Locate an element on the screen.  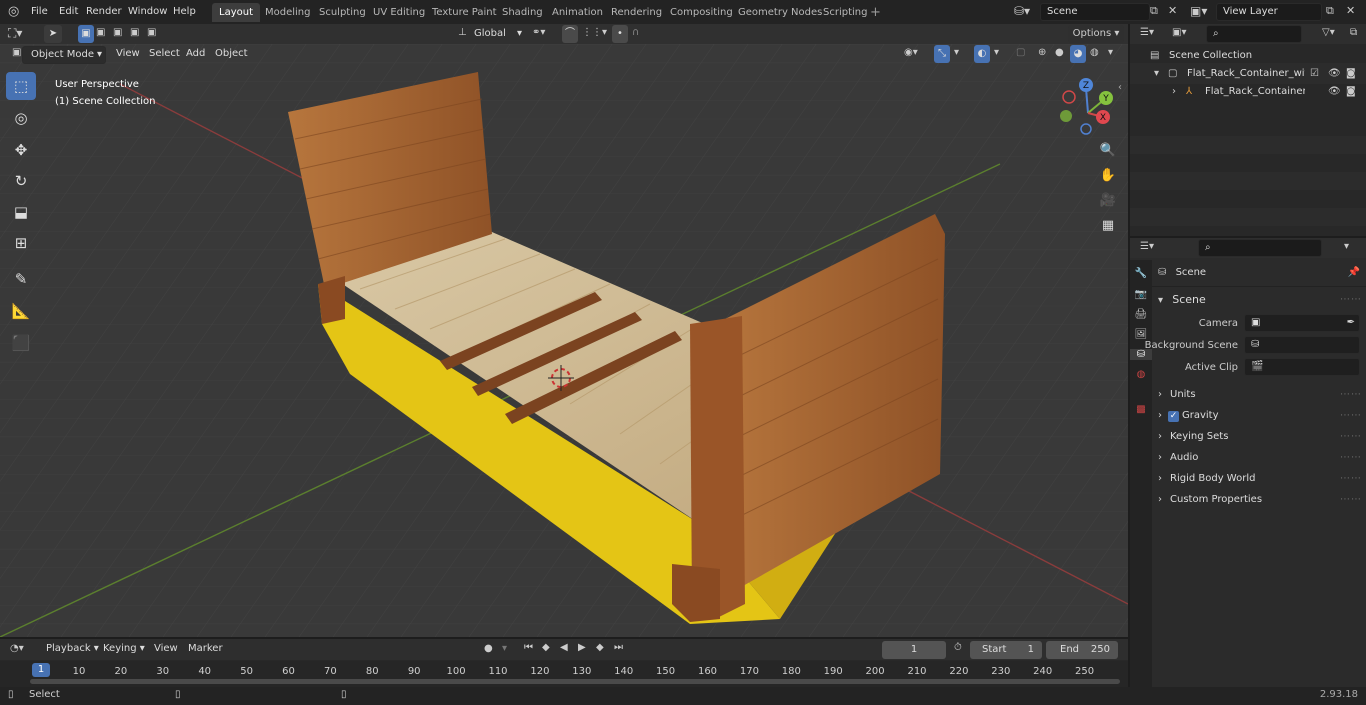
close-scene-icon: ✕ is located at coordinates (1172, 10).